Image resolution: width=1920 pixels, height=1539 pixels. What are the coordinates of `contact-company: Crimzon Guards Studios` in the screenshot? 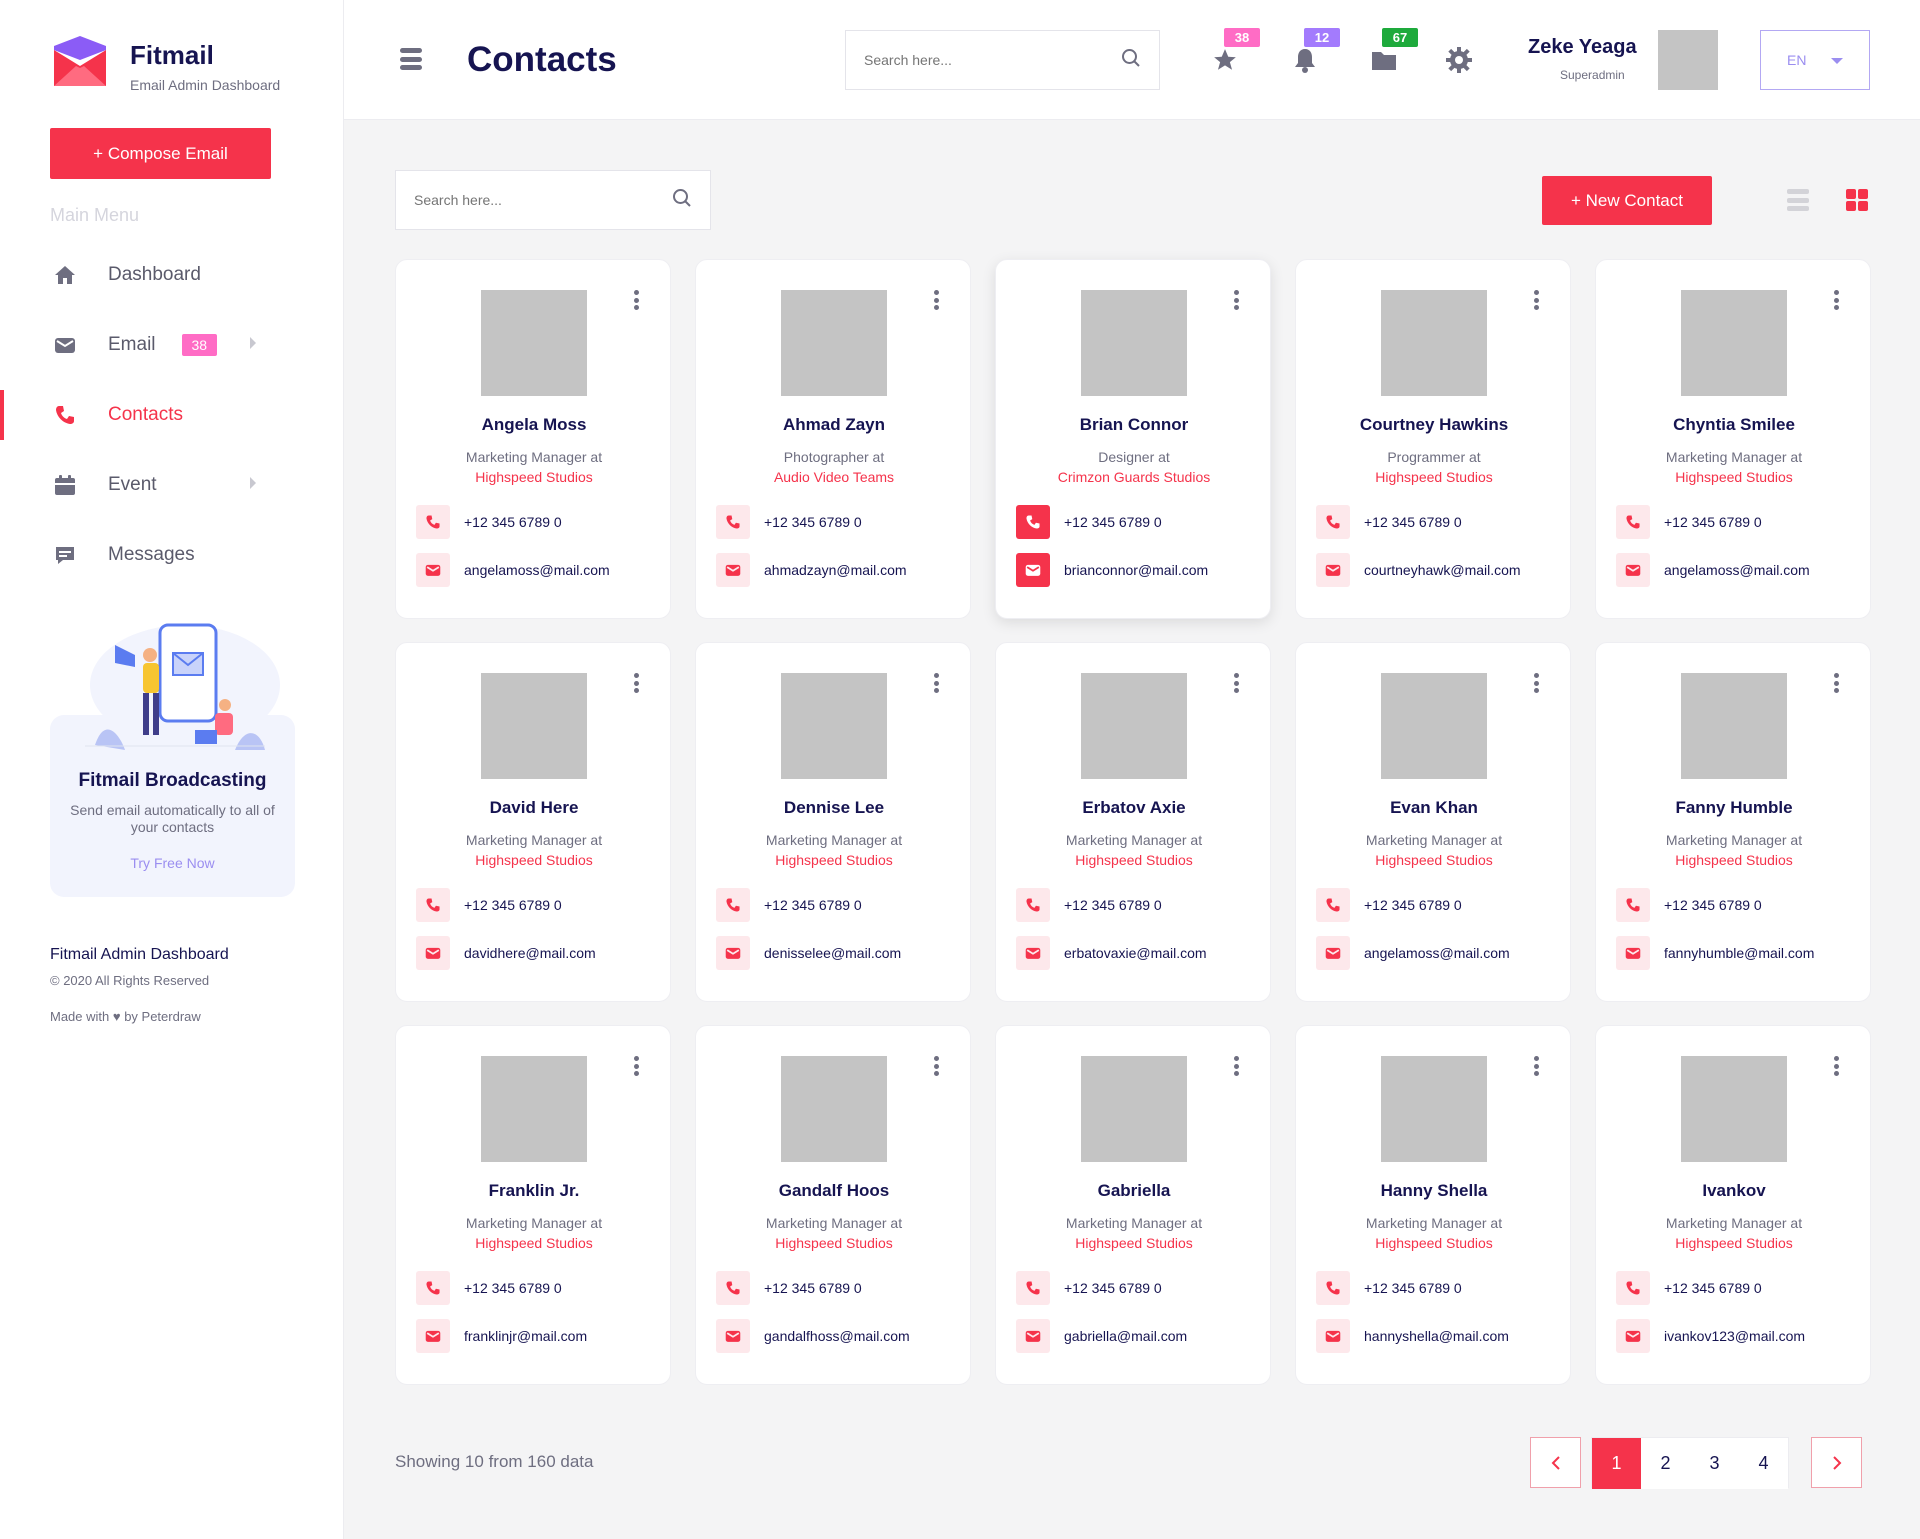 It's located at (1134, 477).